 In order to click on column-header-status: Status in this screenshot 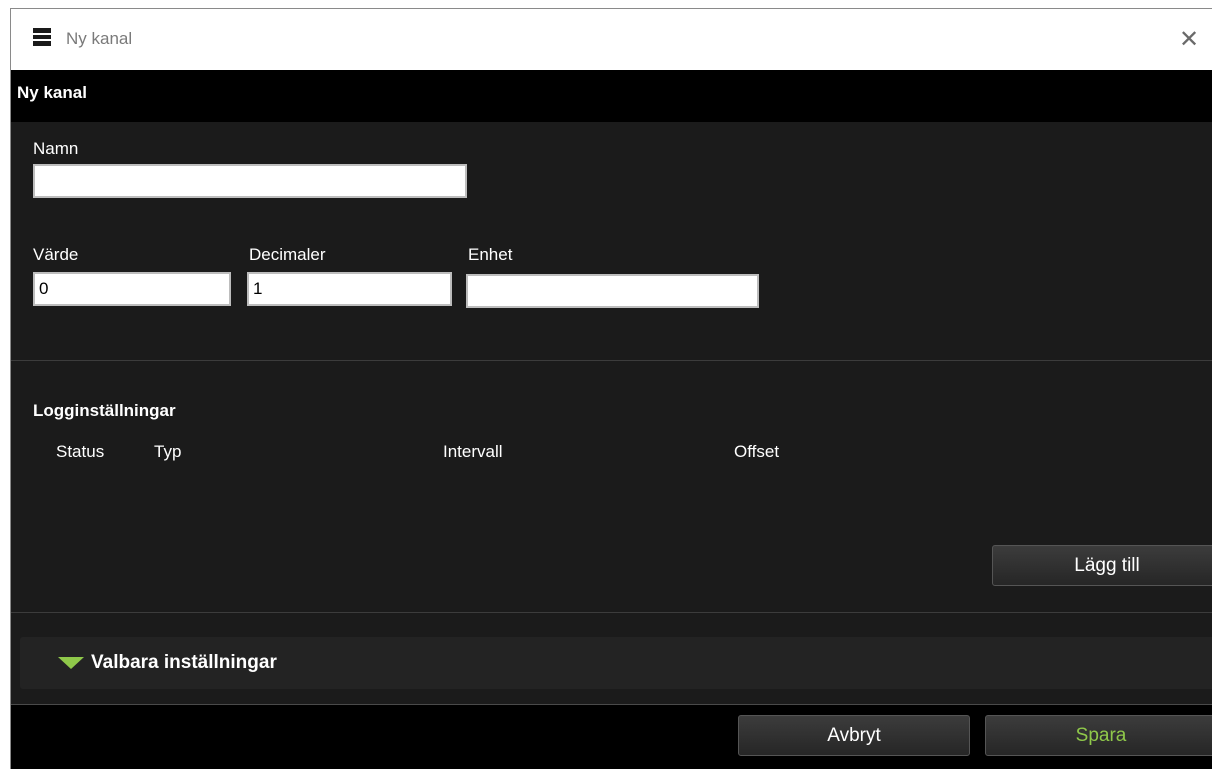, I will do `click(80, 451)`.